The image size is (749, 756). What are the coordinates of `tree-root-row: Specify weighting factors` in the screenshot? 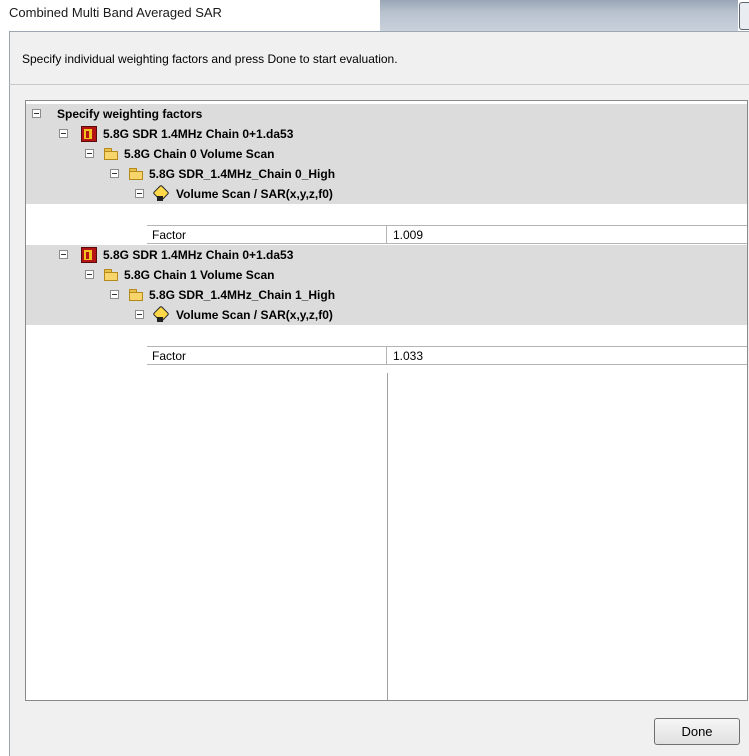 It's located at (386, 114).